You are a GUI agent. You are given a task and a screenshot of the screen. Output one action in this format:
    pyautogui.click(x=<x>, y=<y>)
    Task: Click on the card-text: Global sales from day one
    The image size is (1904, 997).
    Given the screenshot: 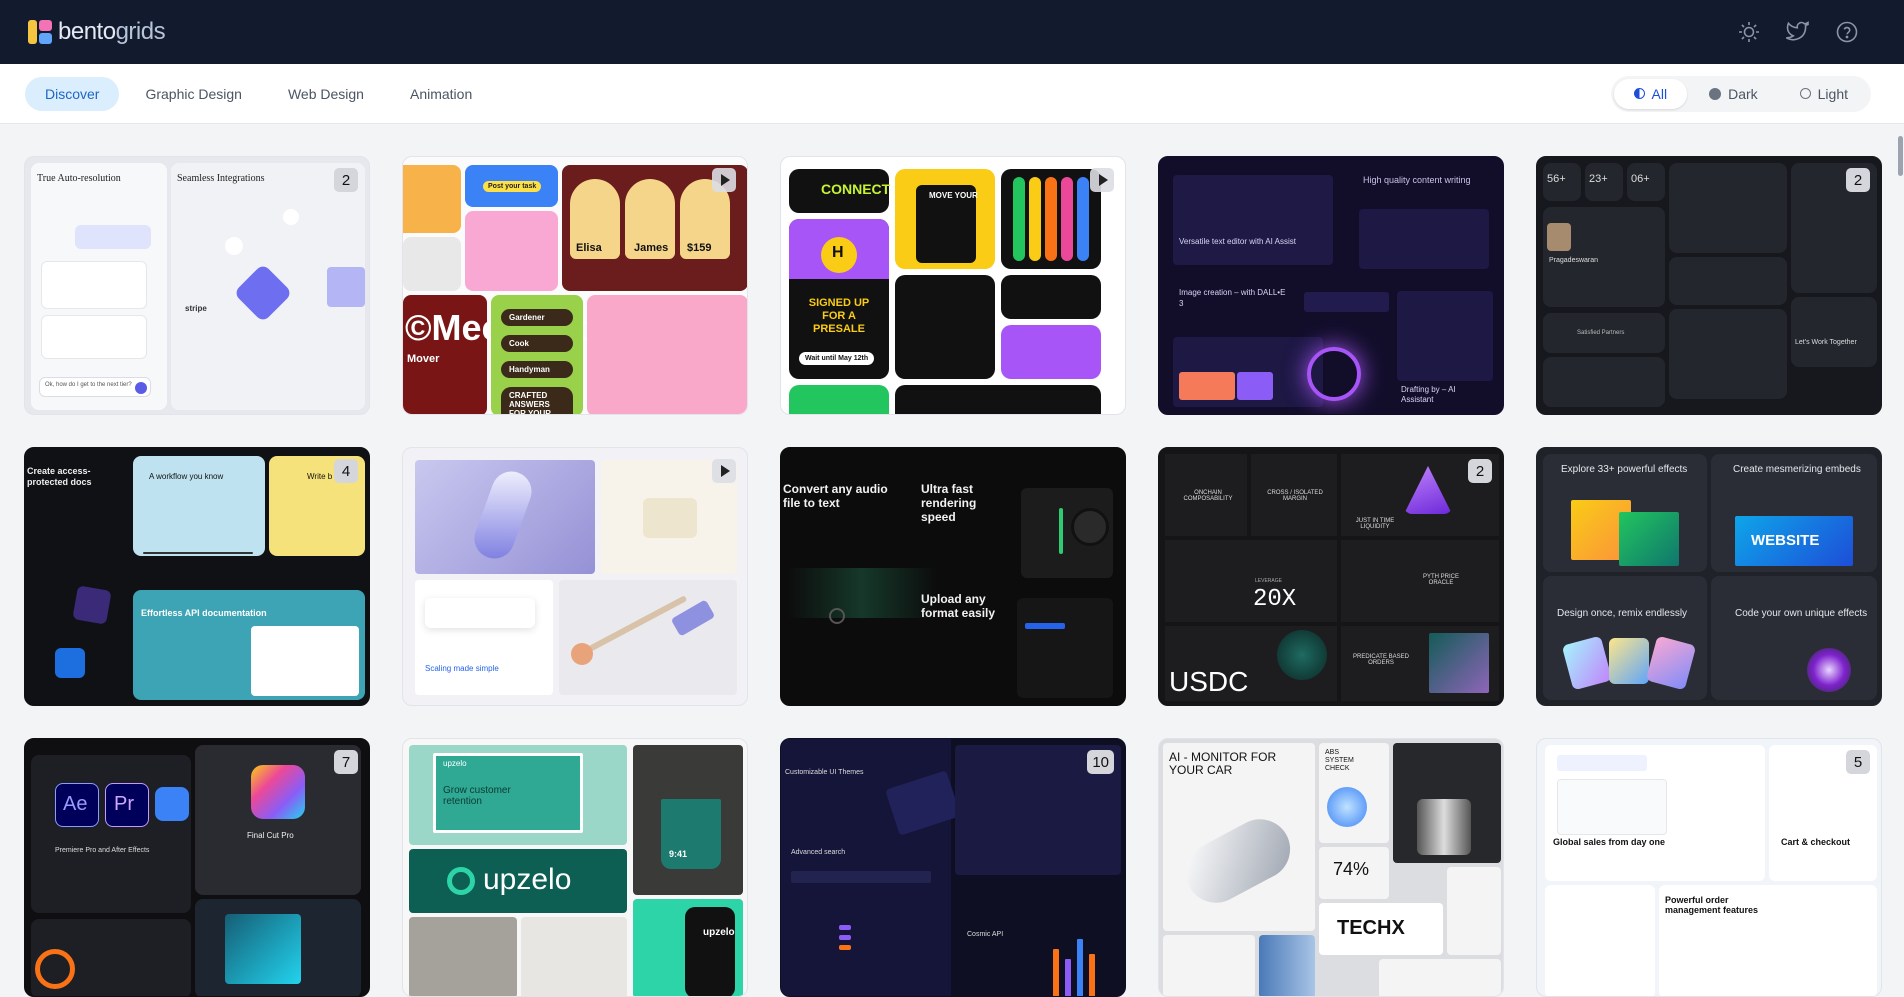 What is the action you would take?
    pyautogui.click(x=1609, y=842)
    